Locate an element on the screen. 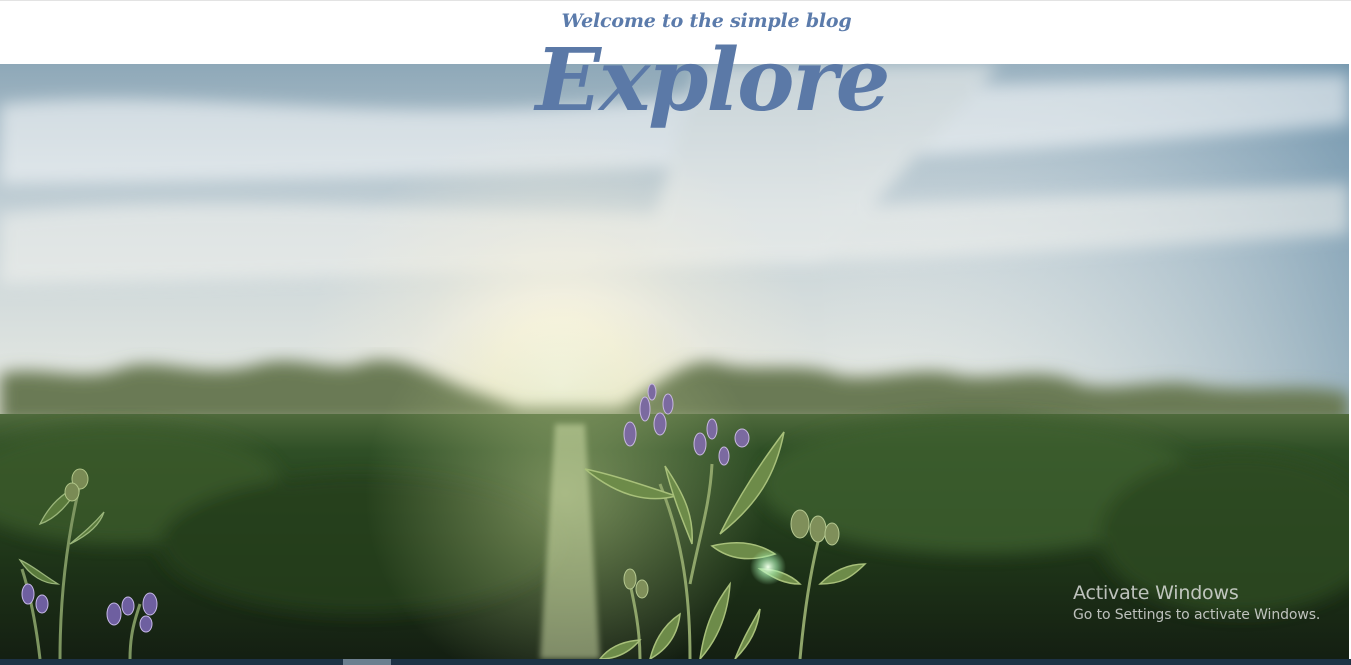 Image resolution: width=1351 pixels, height=665 pixels. taskbar is located at coordinates (675, 662).